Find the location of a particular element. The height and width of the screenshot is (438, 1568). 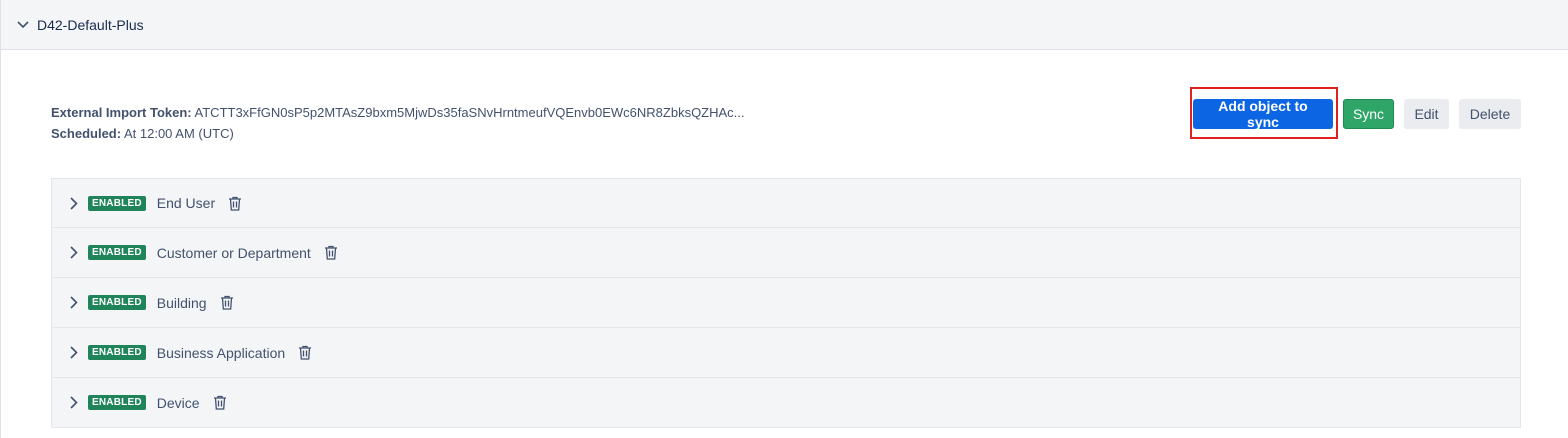

panel-header: D42-Default-Plus is located at coordinates (784, 25).